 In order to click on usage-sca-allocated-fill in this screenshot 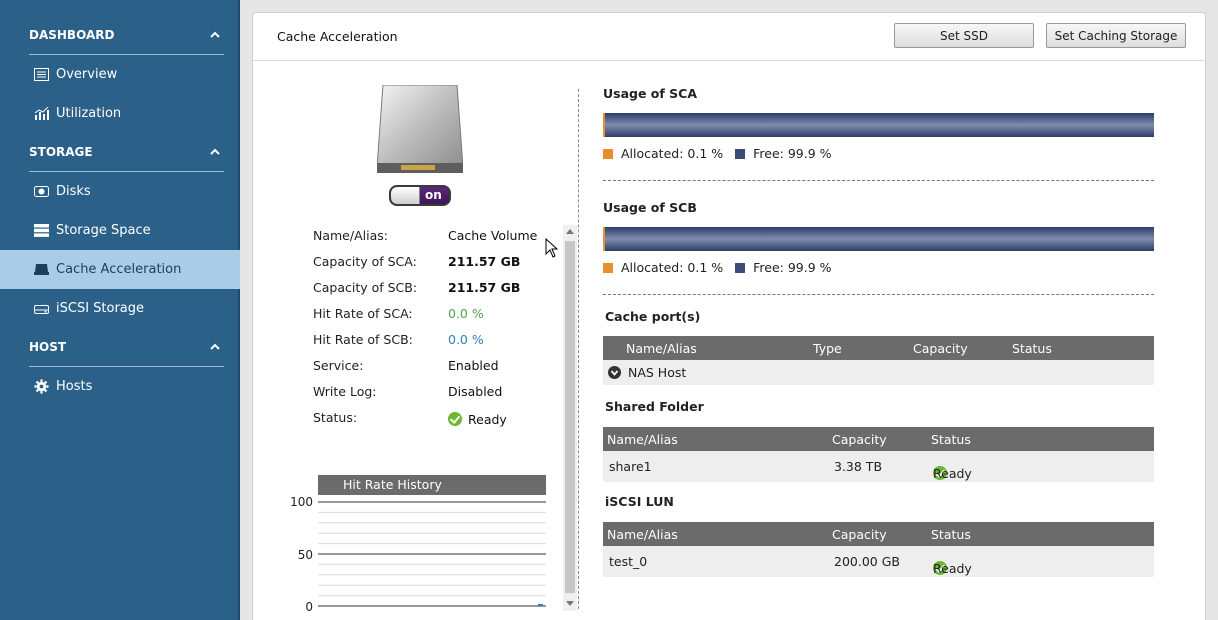, I will do `click(604, 125)`.